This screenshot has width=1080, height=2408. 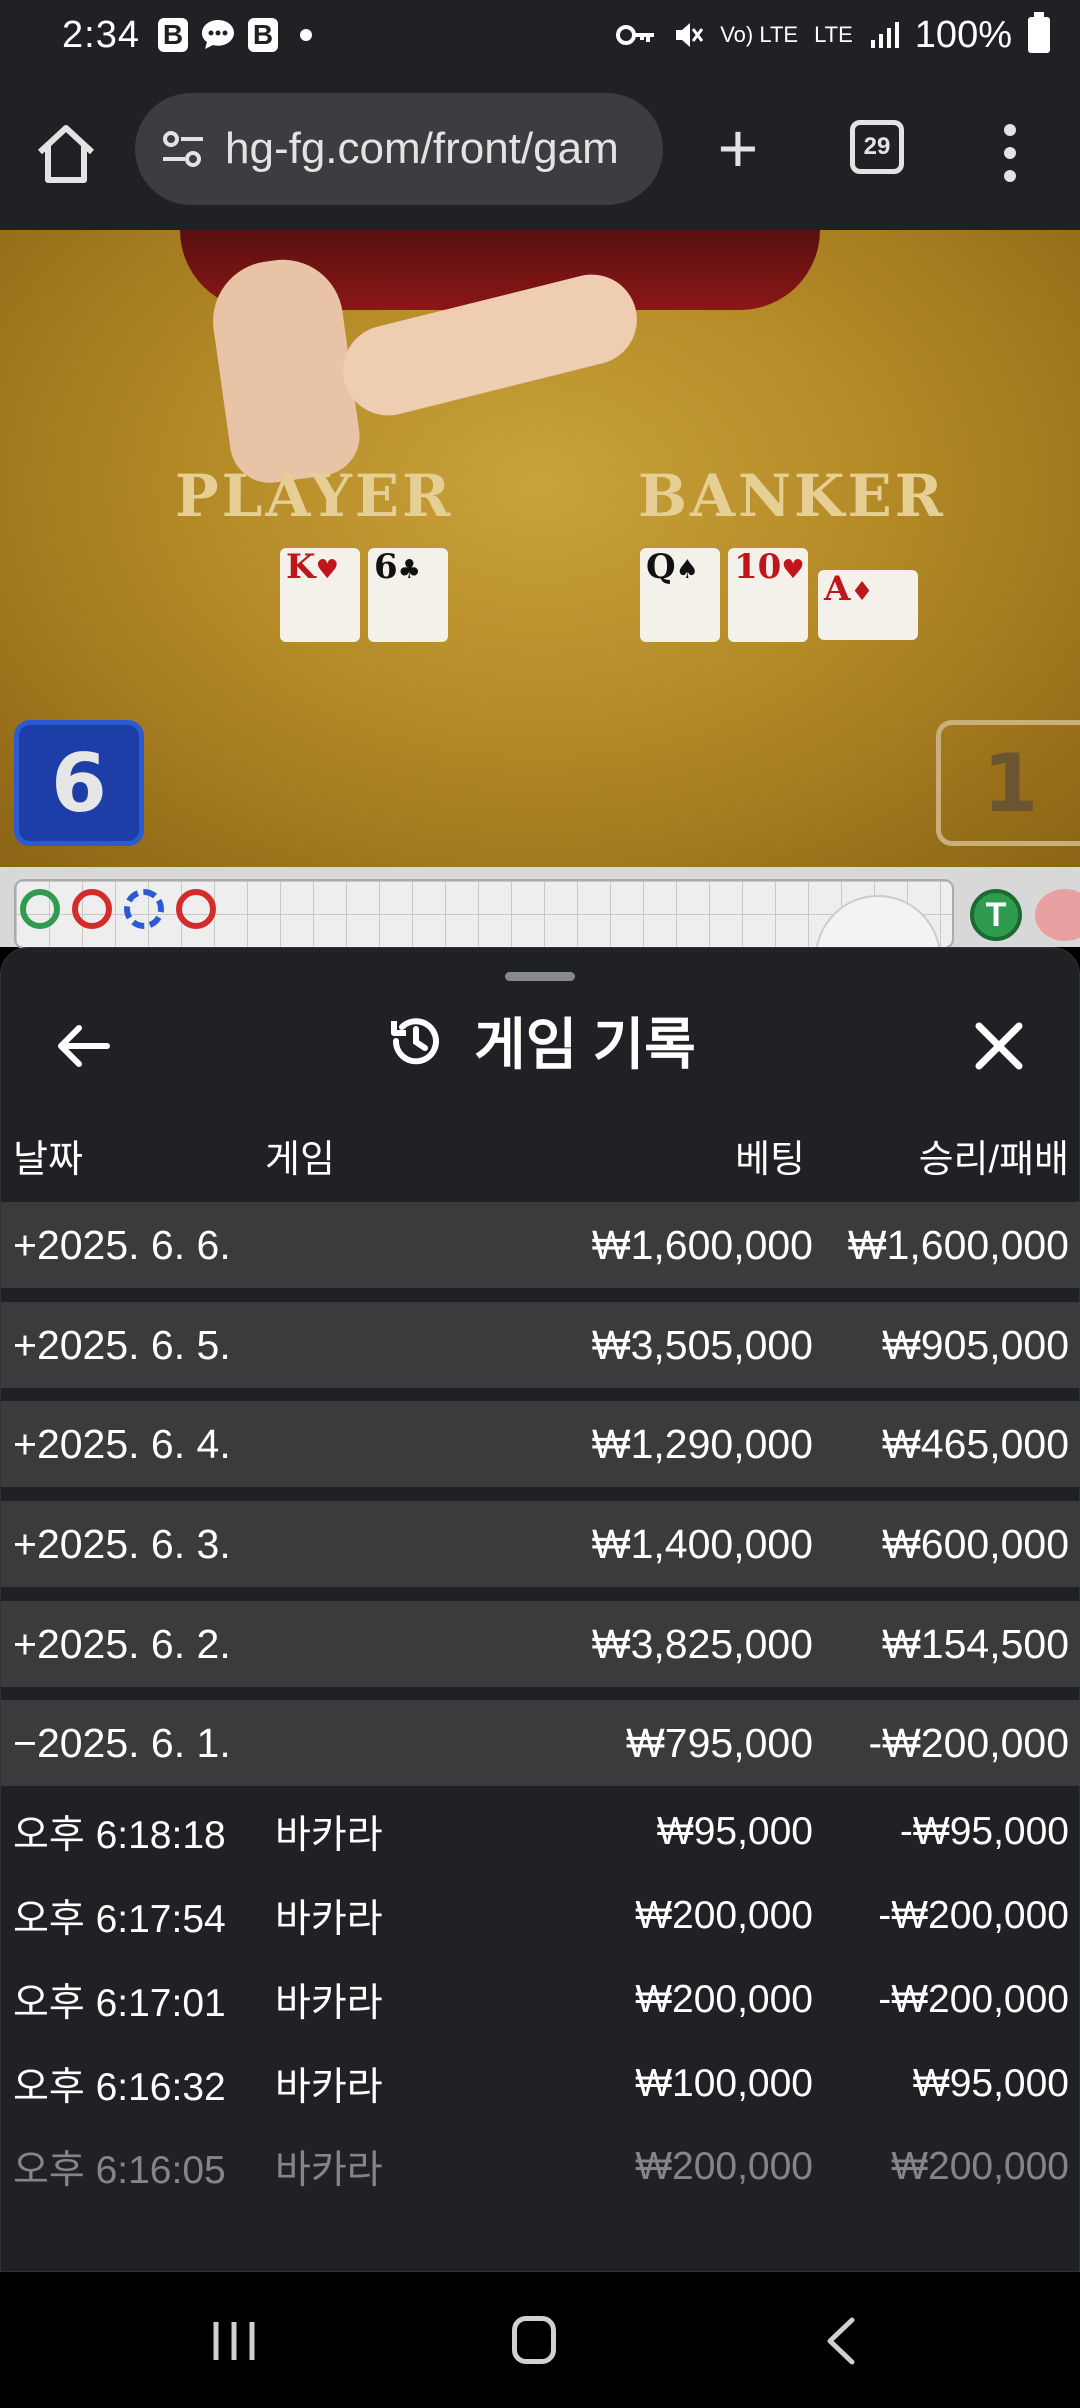 What do you see at coordinates (119, 1835) in the screenshot?
I see `record-time: 오후 6:18:18` at bounding box center [119, 1835].